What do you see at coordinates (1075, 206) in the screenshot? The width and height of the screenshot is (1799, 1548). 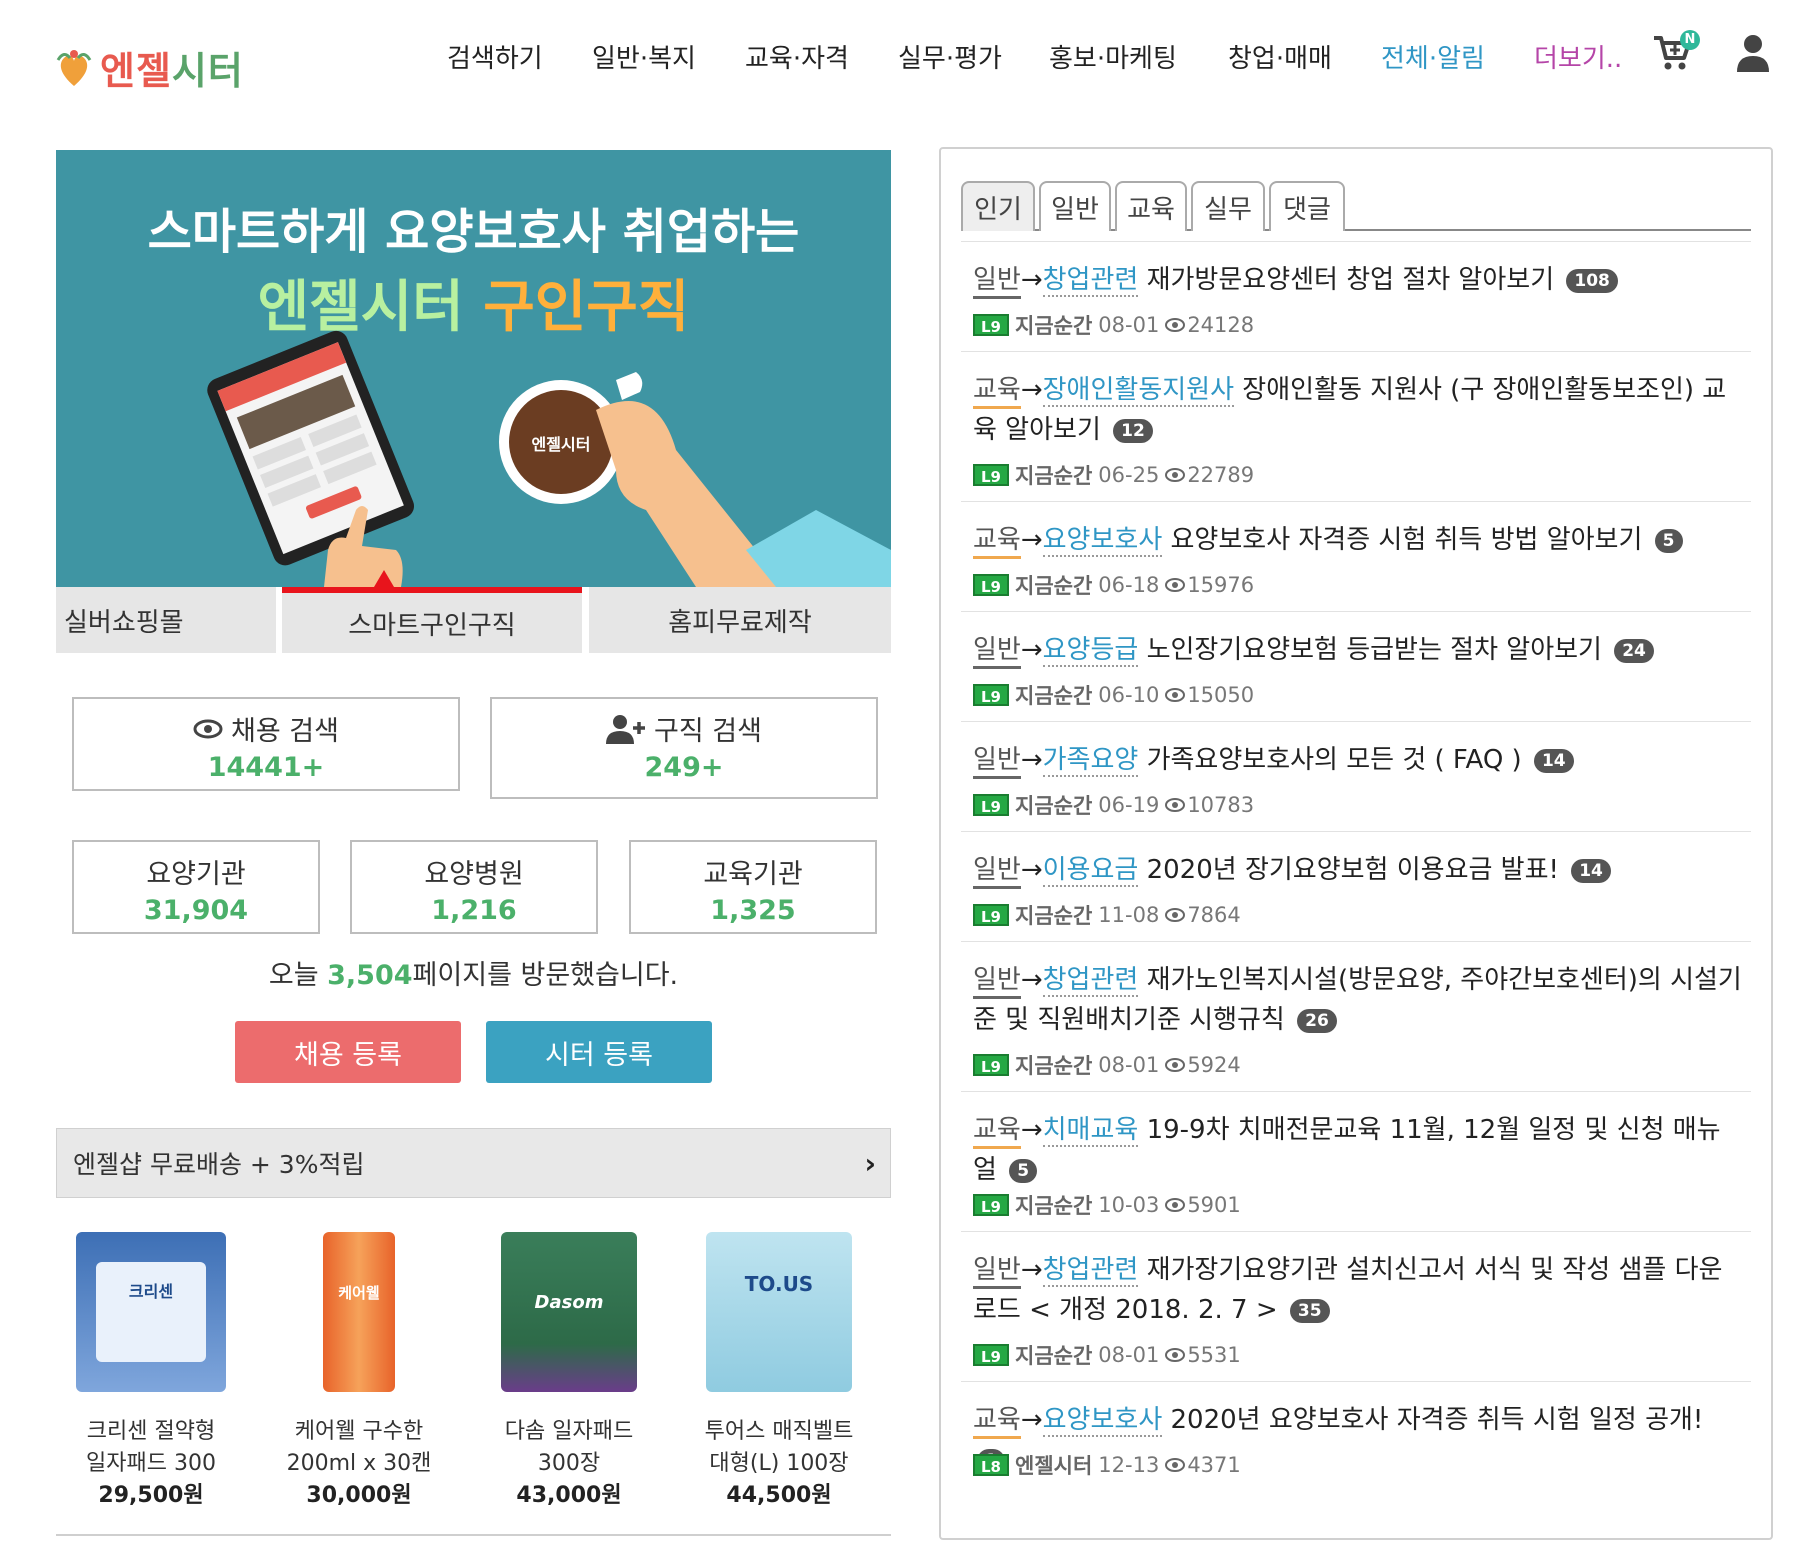 I see `tab-general: 일반` at bounding box center [1075, 206].